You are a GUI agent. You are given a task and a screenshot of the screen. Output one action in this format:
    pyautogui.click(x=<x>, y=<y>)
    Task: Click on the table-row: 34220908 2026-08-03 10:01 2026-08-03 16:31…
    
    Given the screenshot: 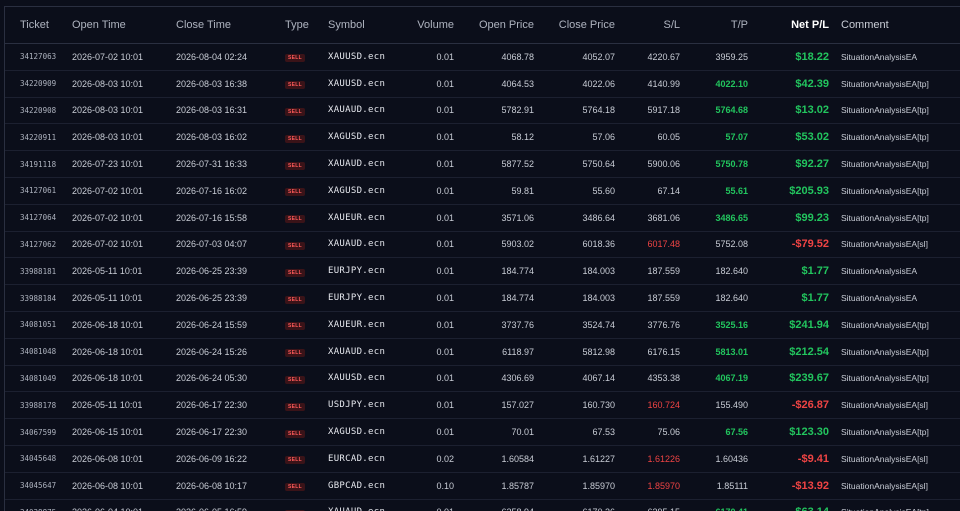 What is the action you would take?
    pyautogui.click(x=482, y=111)
    